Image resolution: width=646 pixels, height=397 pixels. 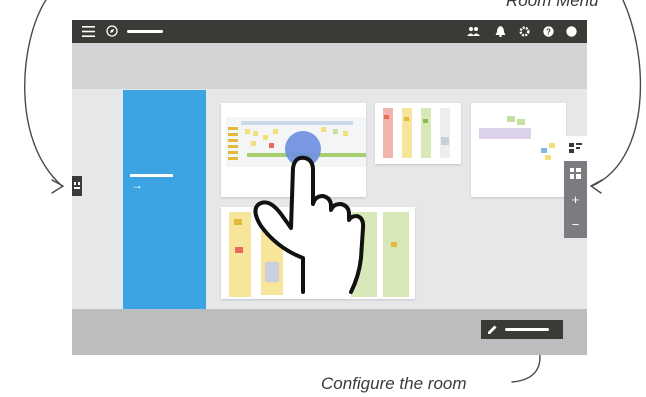 What do you see at coordinates (575, 224) in the screenshot?
I see `zoom-out-button: −` at bounding box center [575, 224].